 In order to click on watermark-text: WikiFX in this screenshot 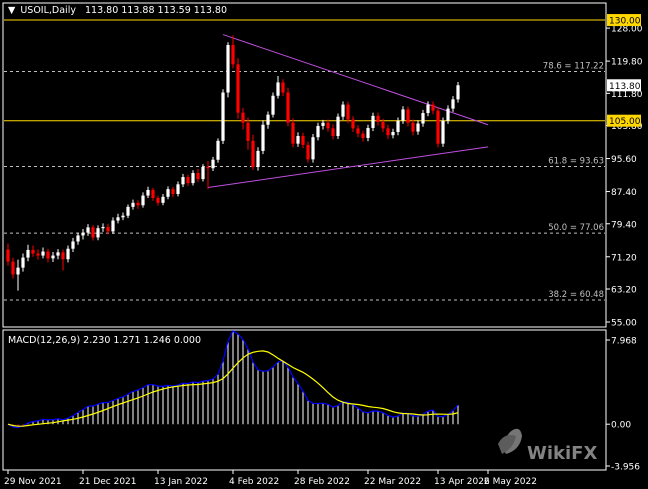, I will do `click(562, 453)`.